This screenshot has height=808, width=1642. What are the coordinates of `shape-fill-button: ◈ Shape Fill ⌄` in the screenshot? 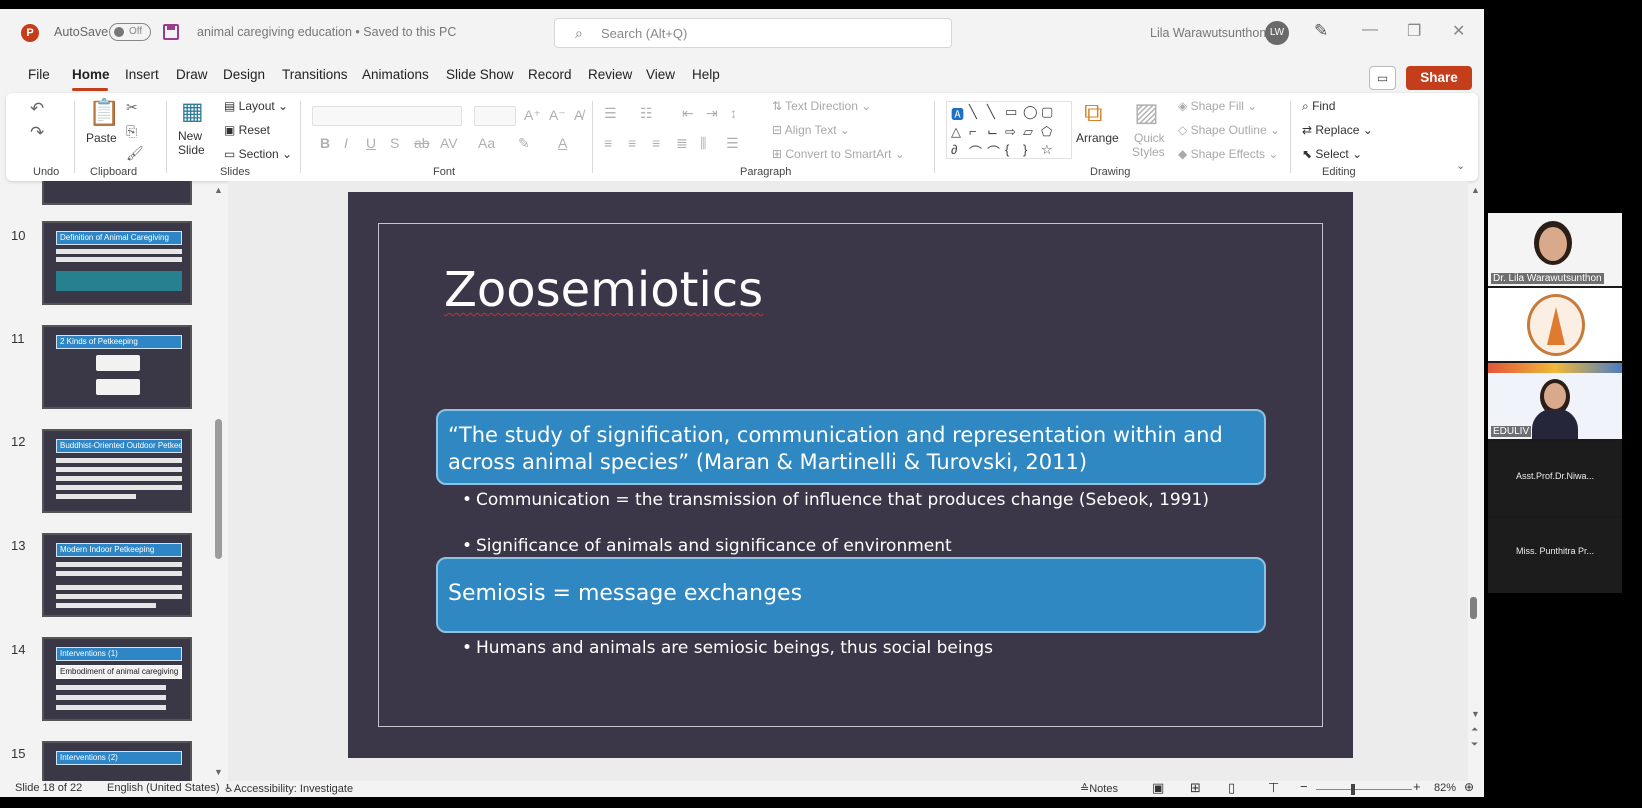 It's located at (1217, 106).